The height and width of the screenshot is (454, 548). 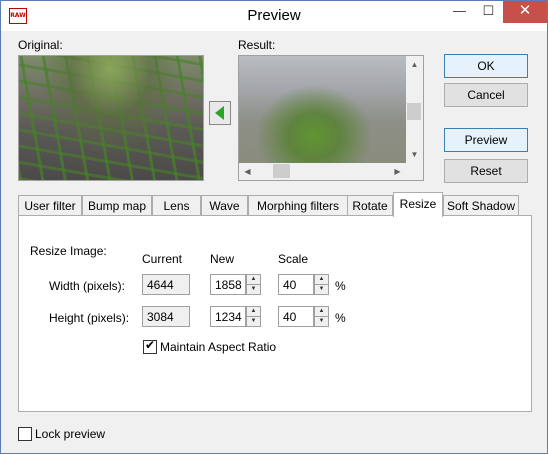 I want to click on height-new-spinner: ▲ ▼, so click(x=253, y=316).